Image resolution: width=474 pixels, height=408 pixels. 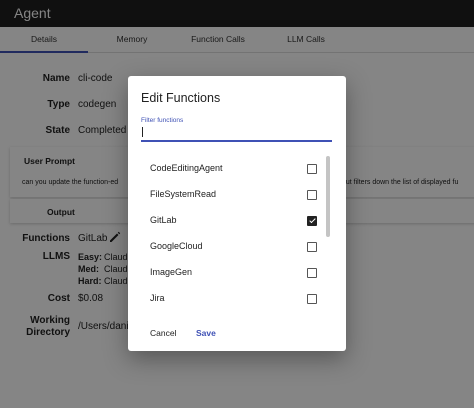 I want to click on function-checkbox-checked, so click(x=312, y=221).